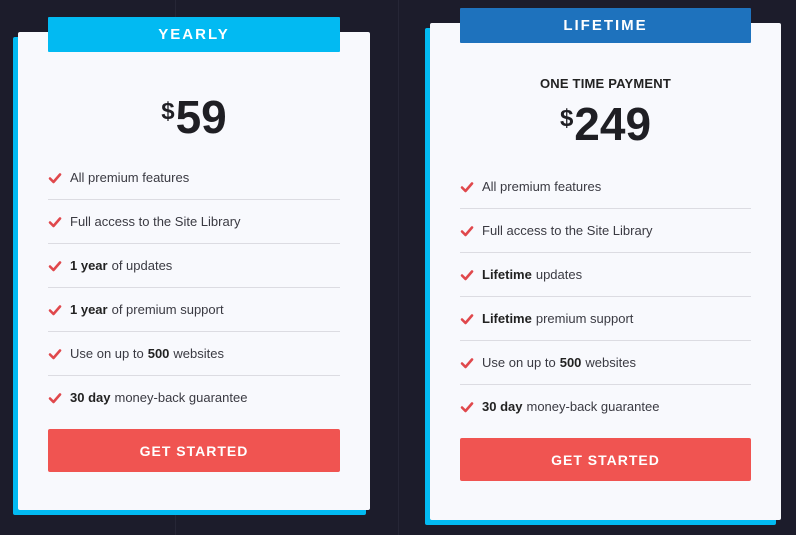 The image size is (796, 535). What do you see at coordinates (201, 117) in the screenshot?
I see `price-amount: 59` at bounding box center [201, 117].